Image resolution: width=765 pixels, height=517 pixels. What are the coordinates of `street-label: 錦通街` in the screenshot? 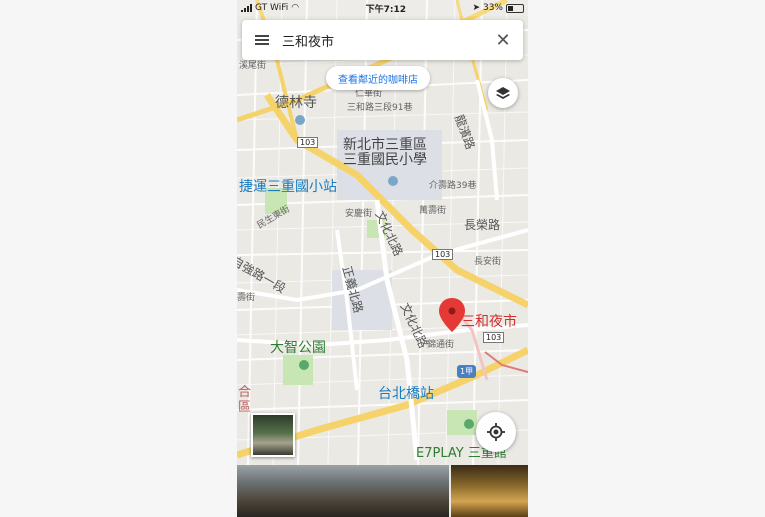 It's located at (441, 345).